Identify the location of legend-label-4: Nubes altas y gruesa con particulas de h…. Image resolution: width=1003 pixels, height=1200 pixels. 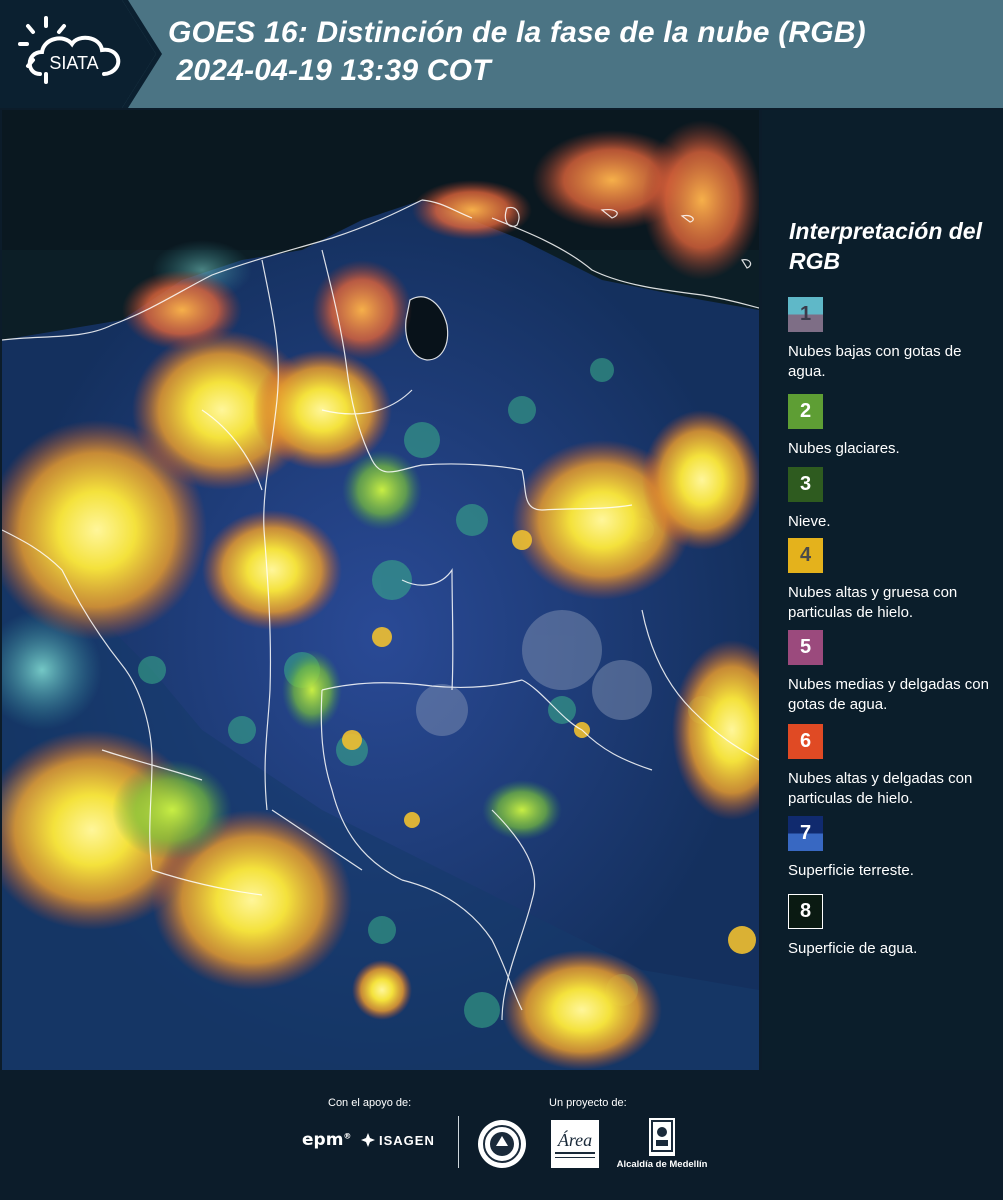
(873, 602).